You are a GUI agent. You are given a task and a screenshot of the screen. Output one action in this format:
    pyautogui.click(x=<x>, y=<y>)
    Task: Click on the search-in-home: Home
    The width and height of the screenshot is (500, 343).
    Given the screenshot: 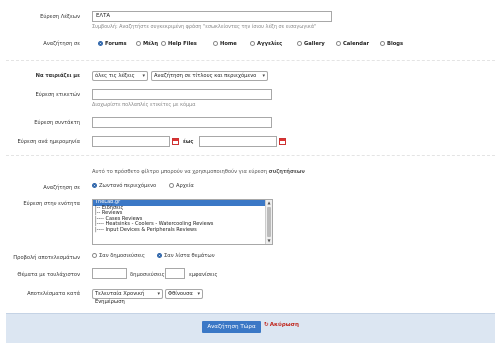 What is the action you would take?
    pyautogui.click(x=225, y=44)
    